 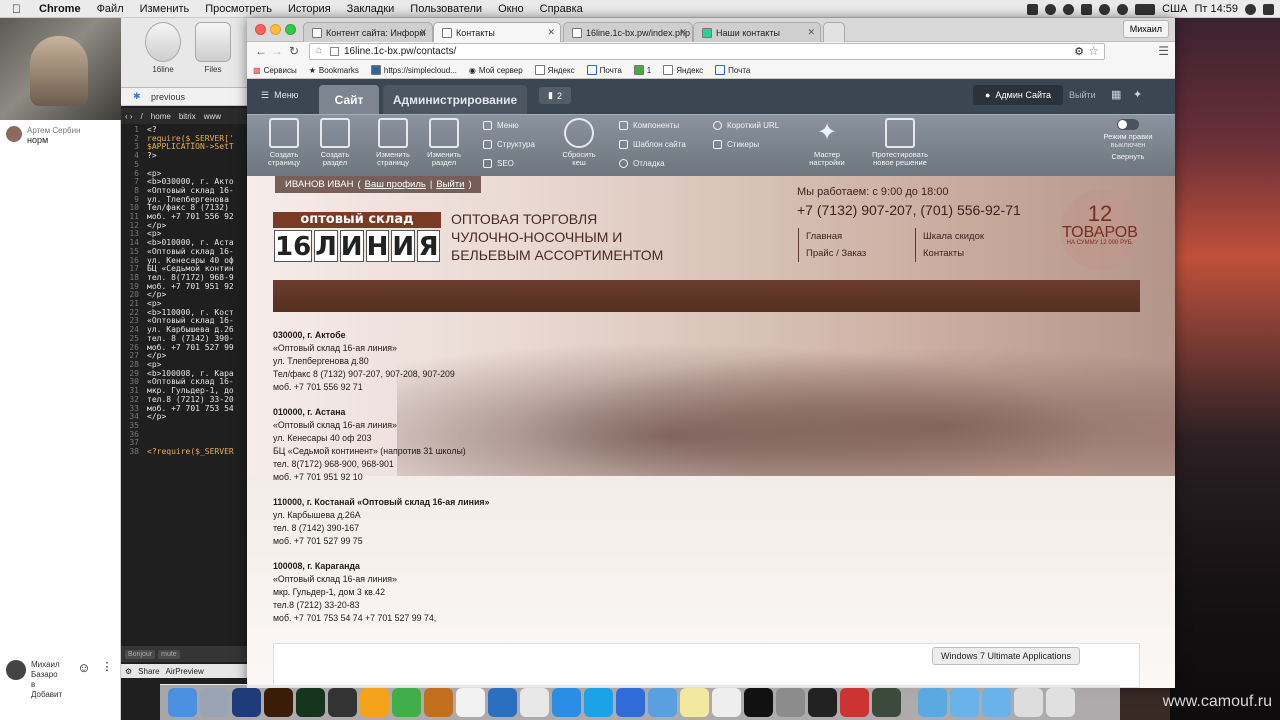 What do you see at coordinates (1216, 9) in the screenshot?
I see `menubar-clock: Пт 14:59` at bounding box center [1216, 9].